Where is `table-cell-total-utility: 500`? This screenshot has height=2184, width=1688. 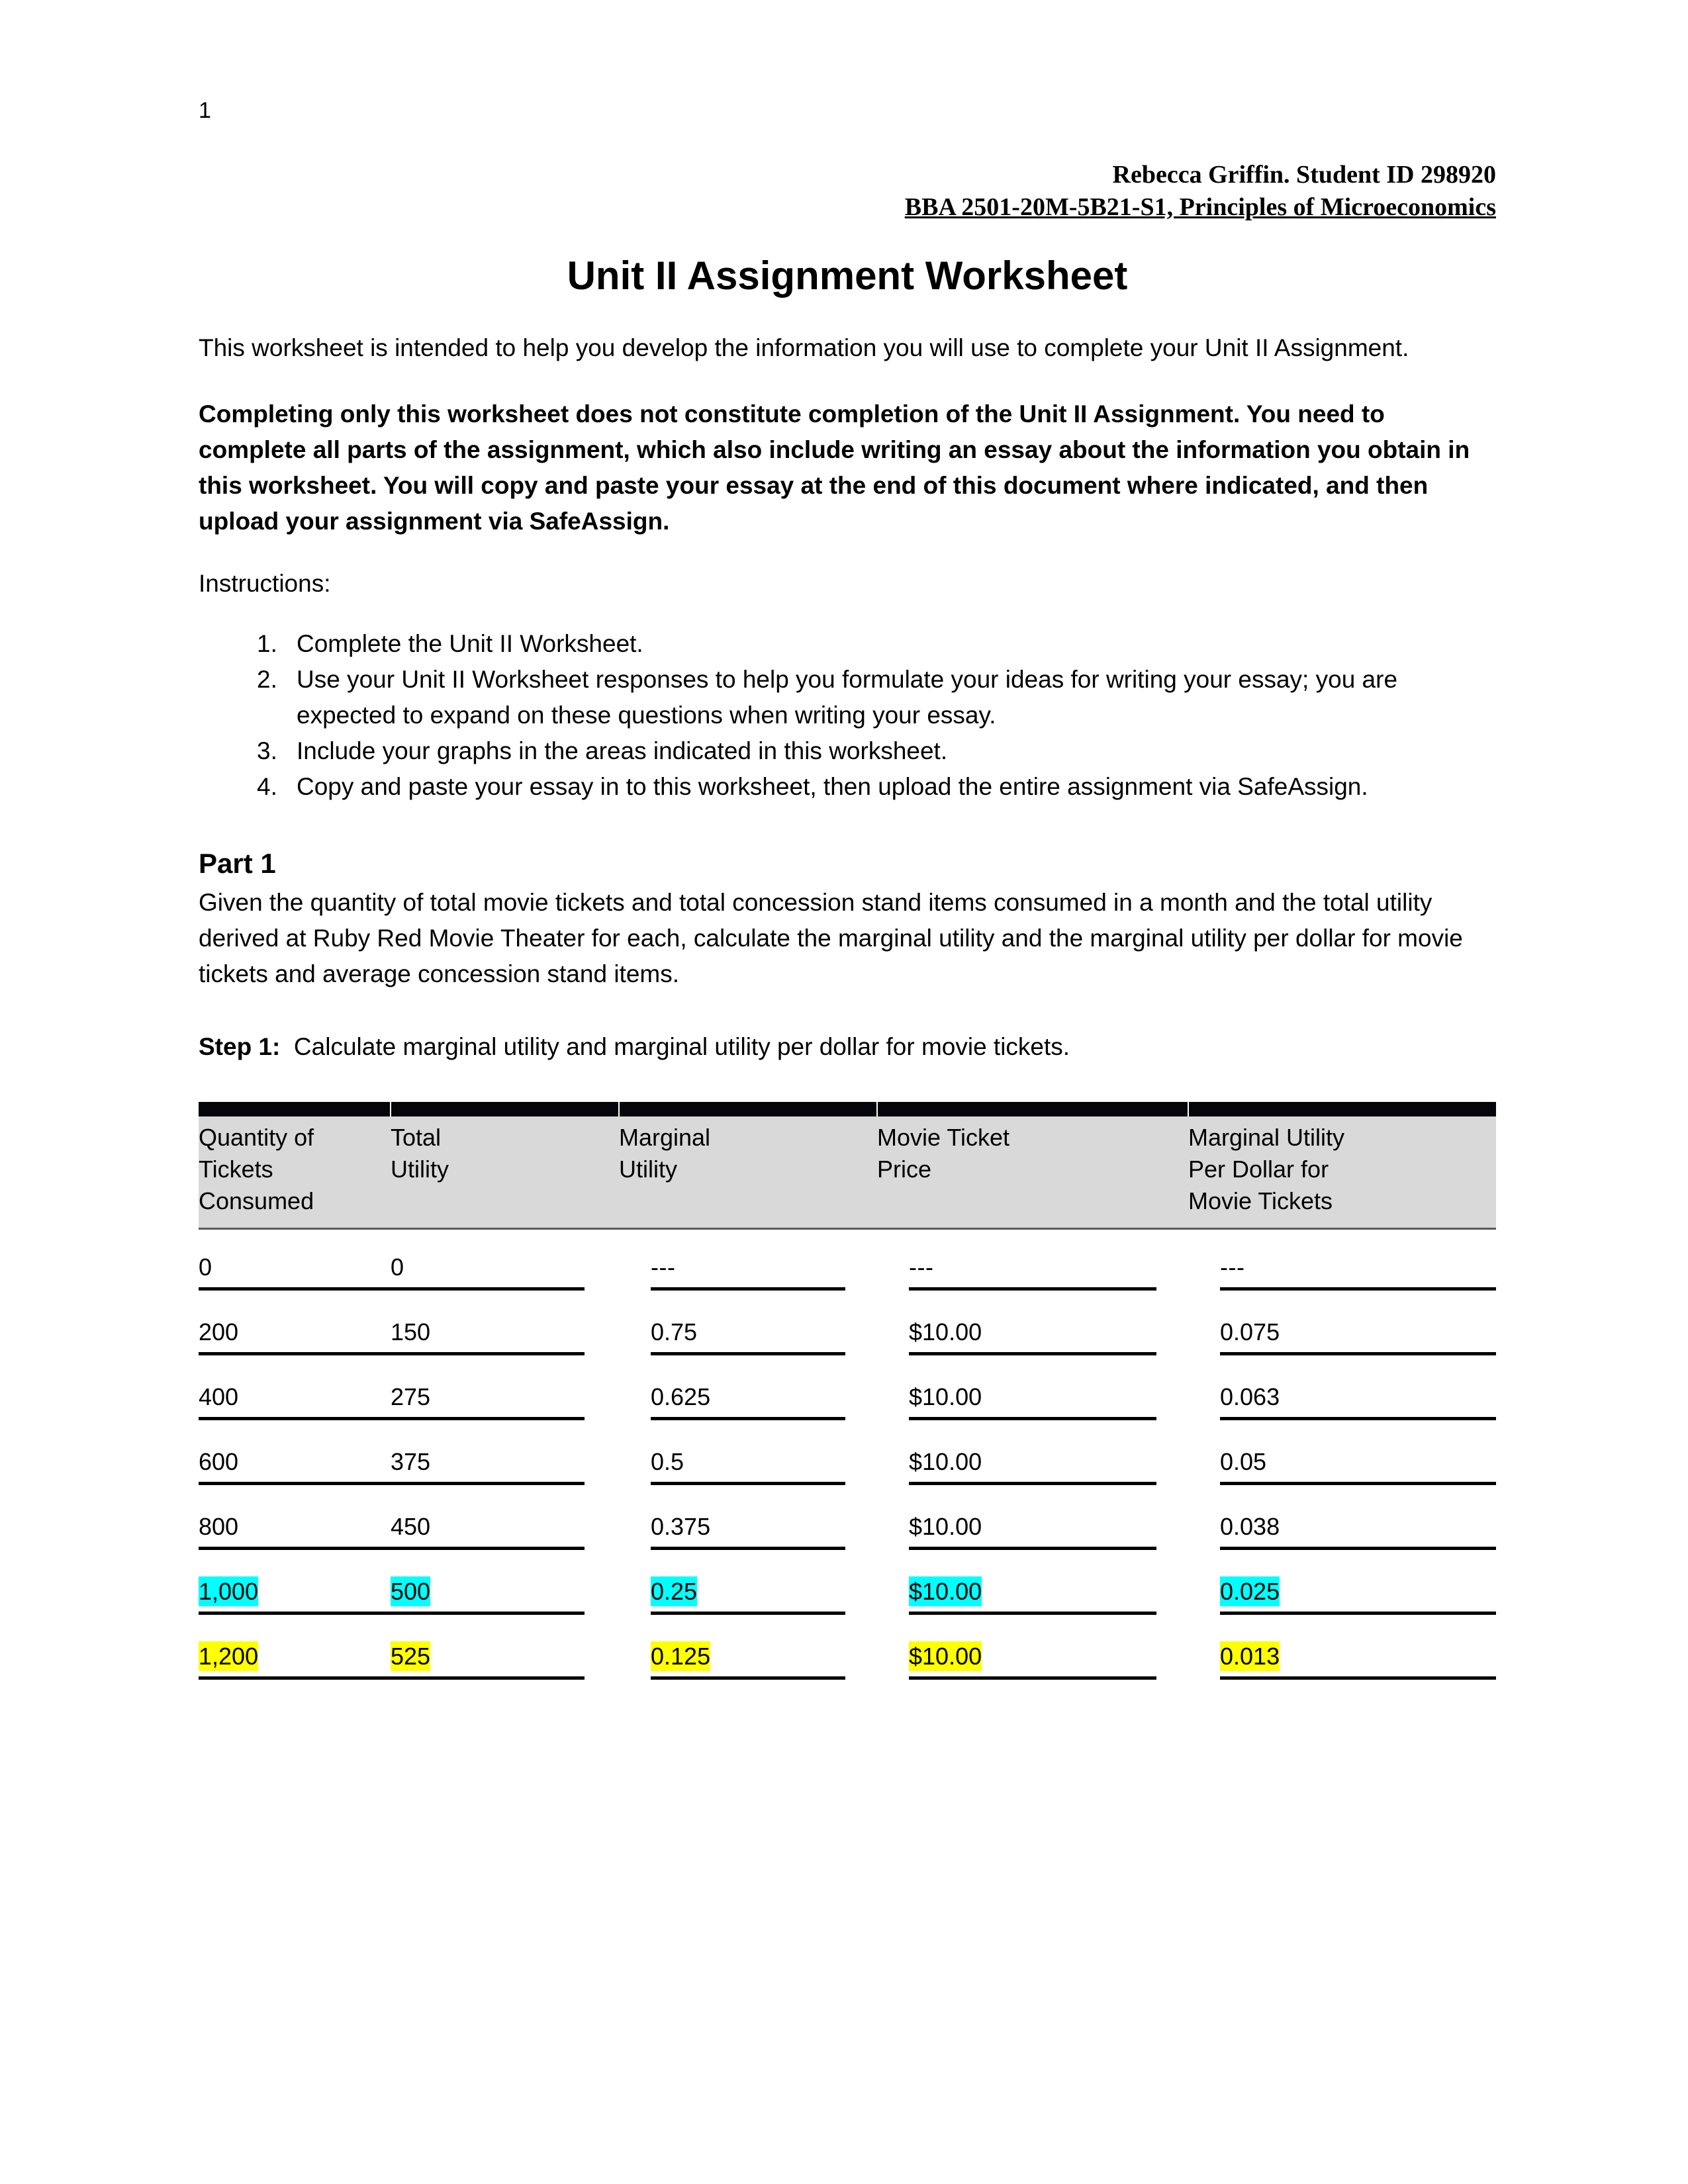 table-cell-total-utility: 500 is located at coordinates (505, 1587).